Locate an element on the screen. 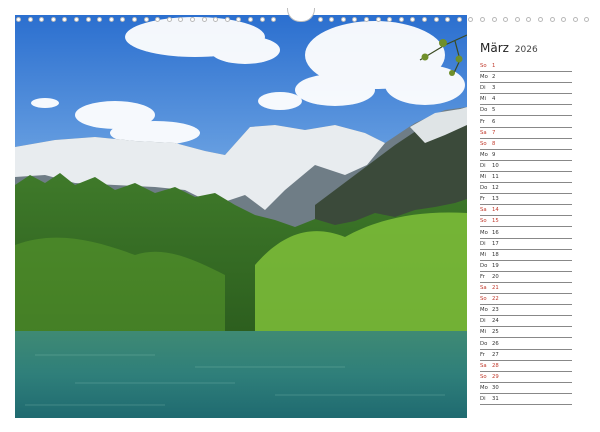 Image resolution: width=600 pixels, height=432 pixels. day-row: Do 19 is located at coordinates (526, 266).